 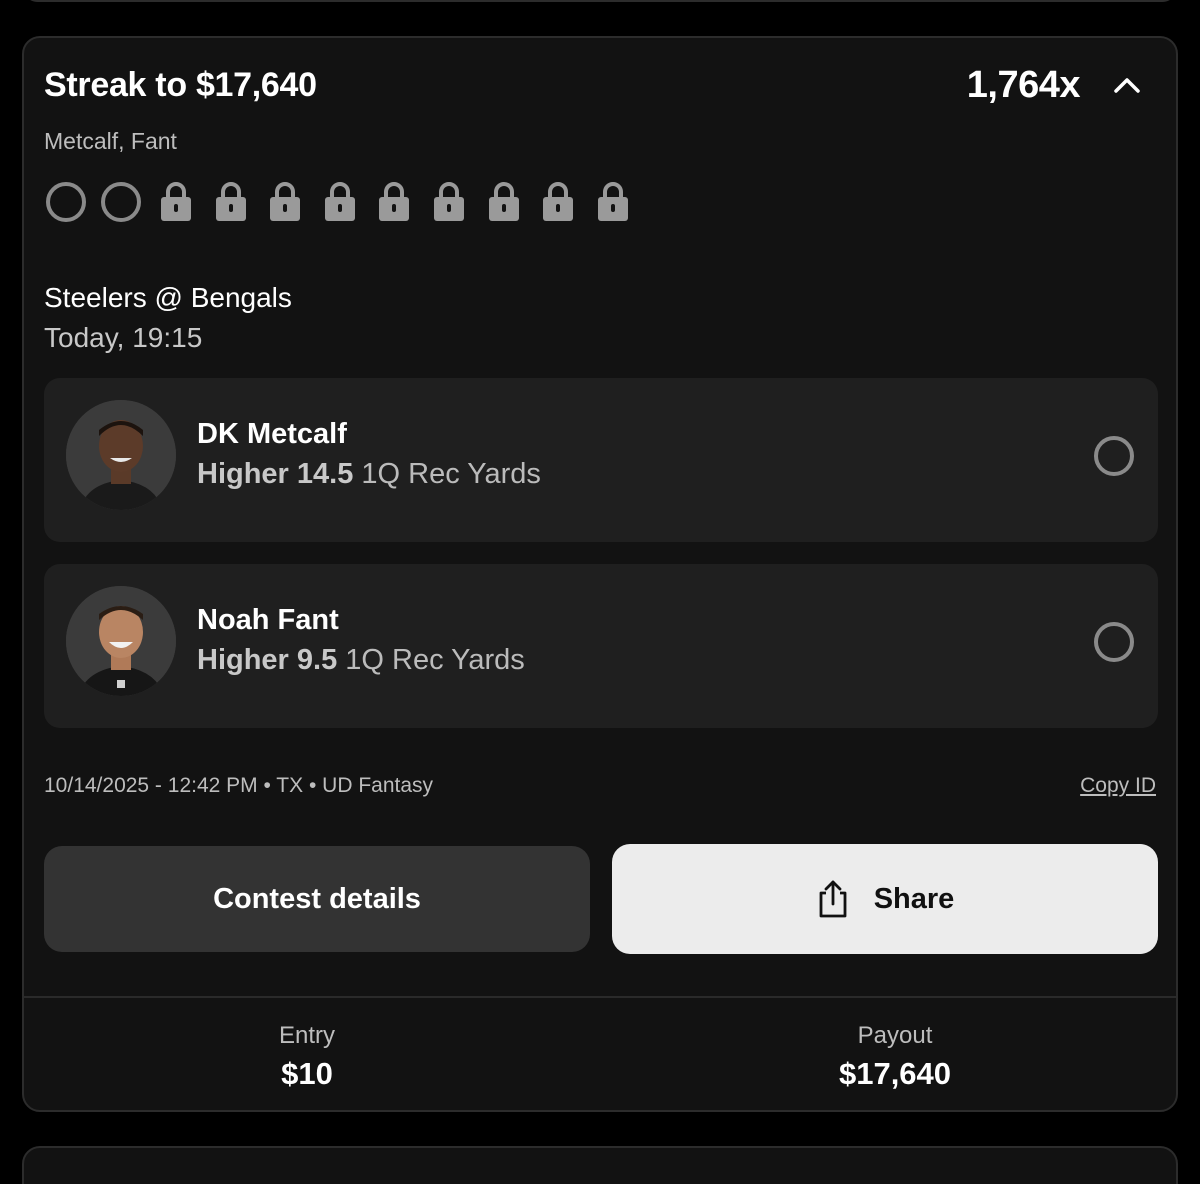 I want to click on entry-label: Entry, so click(x=306, y=1035).